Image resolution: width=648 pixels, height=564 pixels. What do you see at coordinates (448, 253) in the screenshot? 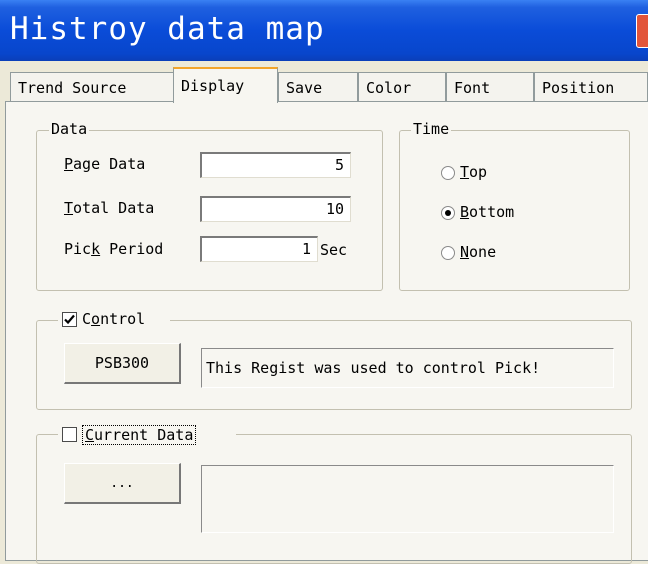
I see `time-none-radio` at bounding box center [448, 253].